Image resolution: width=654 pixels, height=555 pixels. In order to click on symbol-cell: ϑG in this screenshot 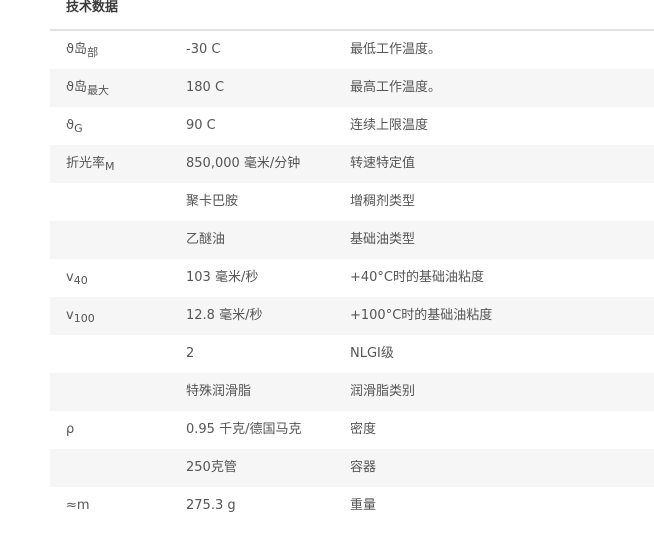, I will do `click(74, 126)`.